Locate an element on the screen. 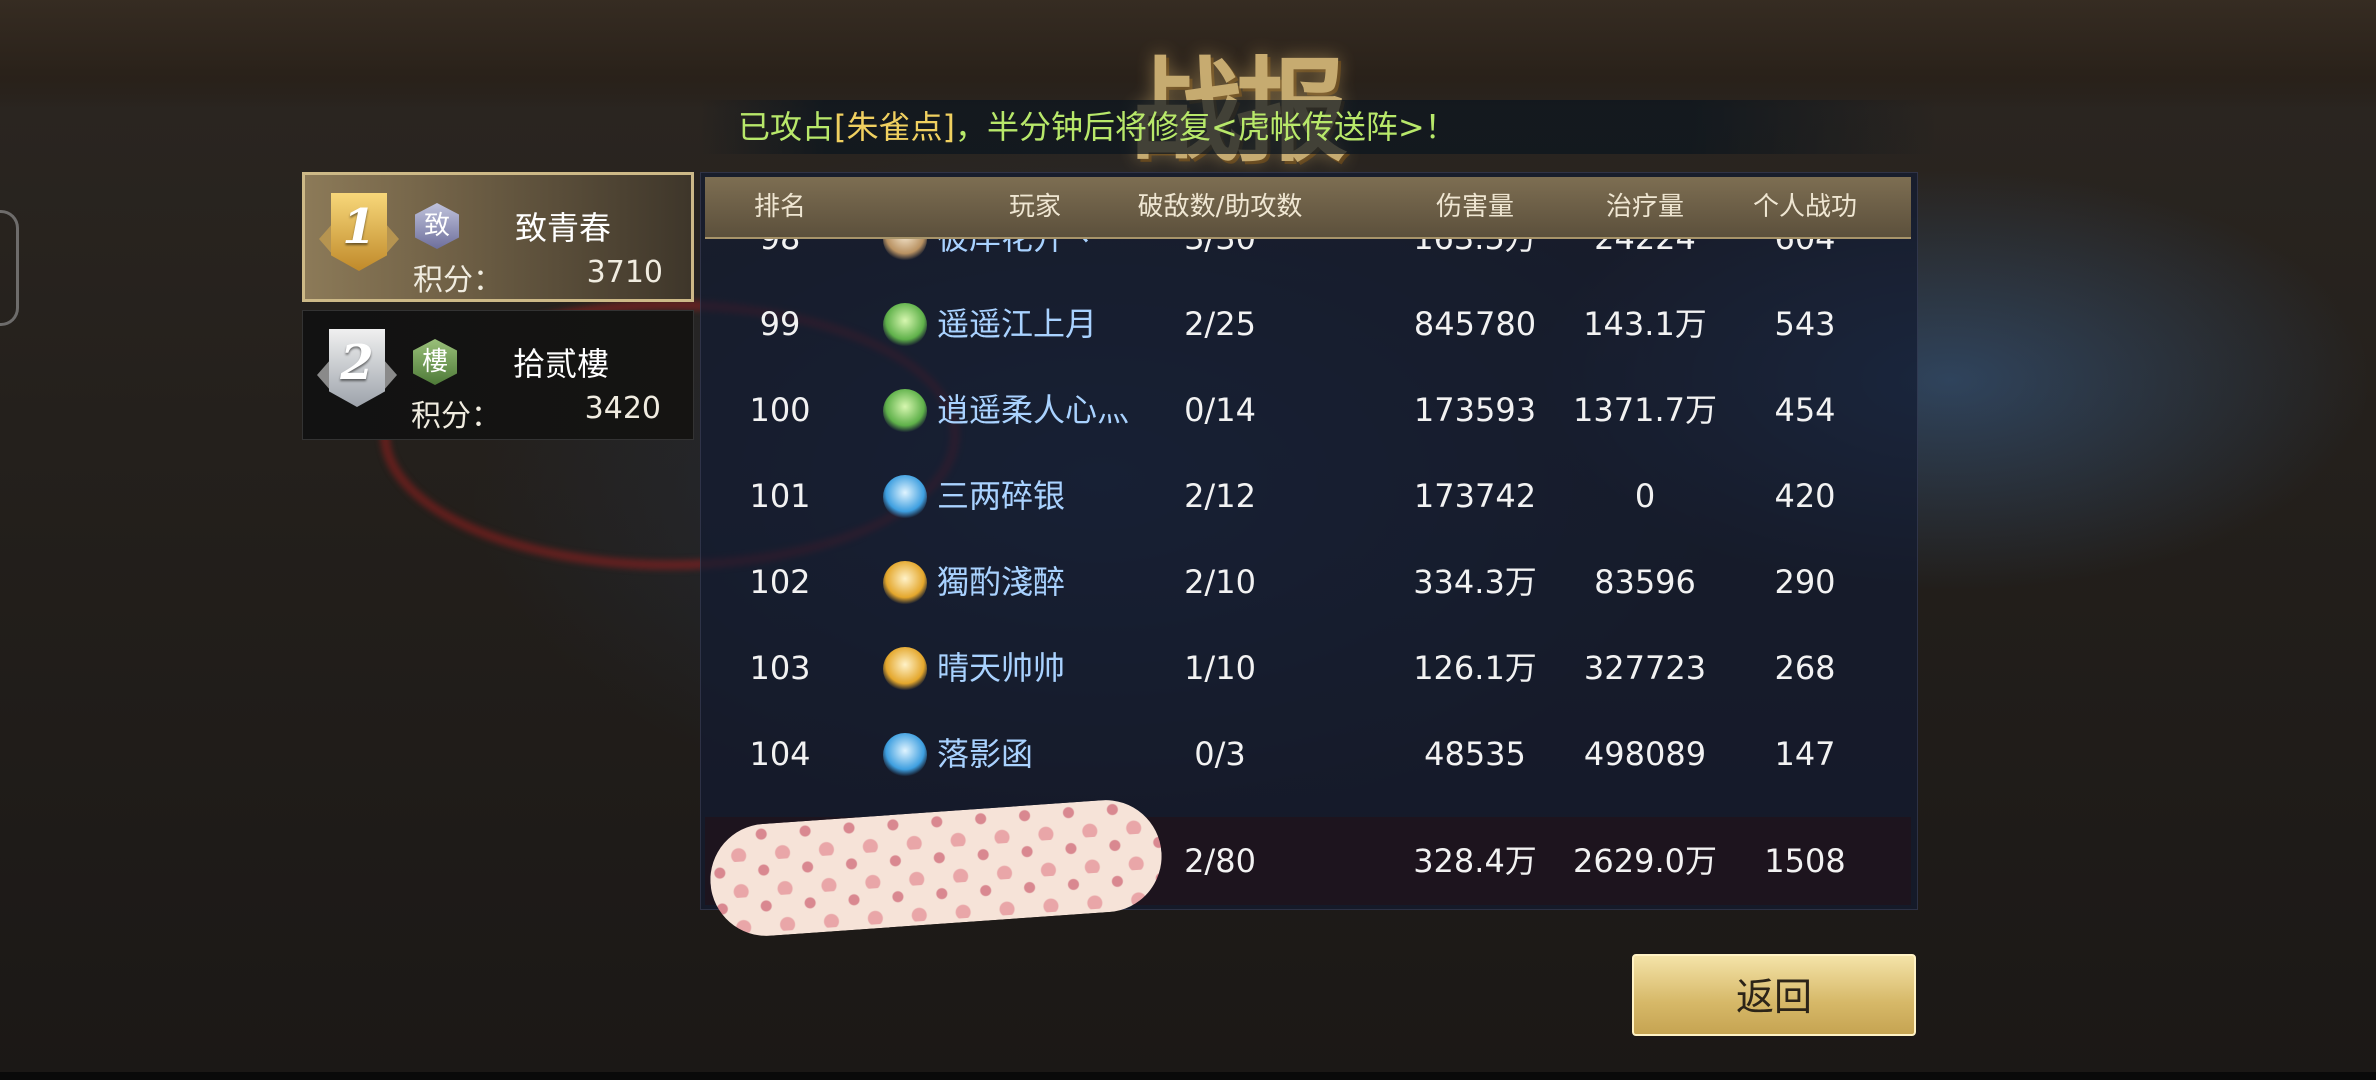 This screenshot has width=2376, height=1080. team-rank-2: 2 樓 拾贰樓 积分： 3420 is located at coordinates (498, 375).